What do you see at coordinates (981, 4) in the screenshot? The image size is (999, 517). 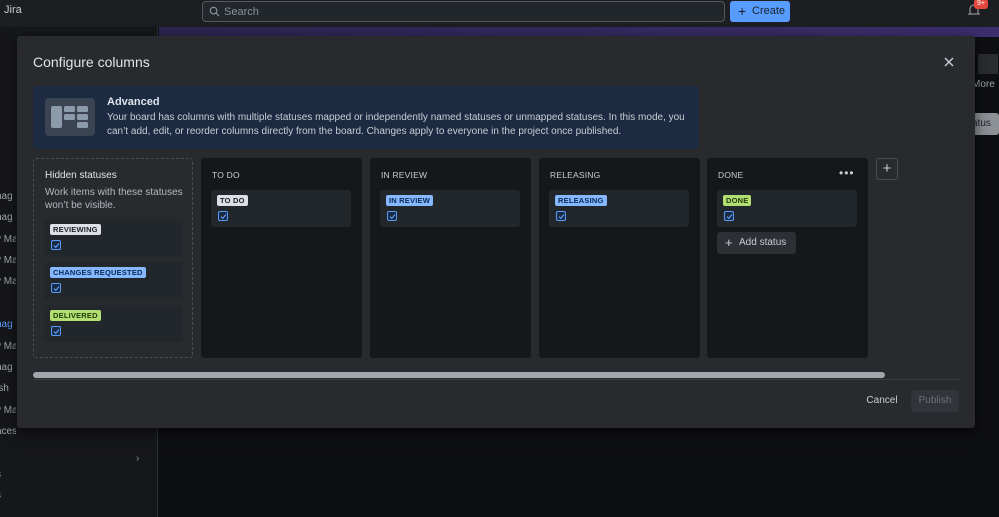 I see `notification-badge: 9+` at bounding box center [981, 4].